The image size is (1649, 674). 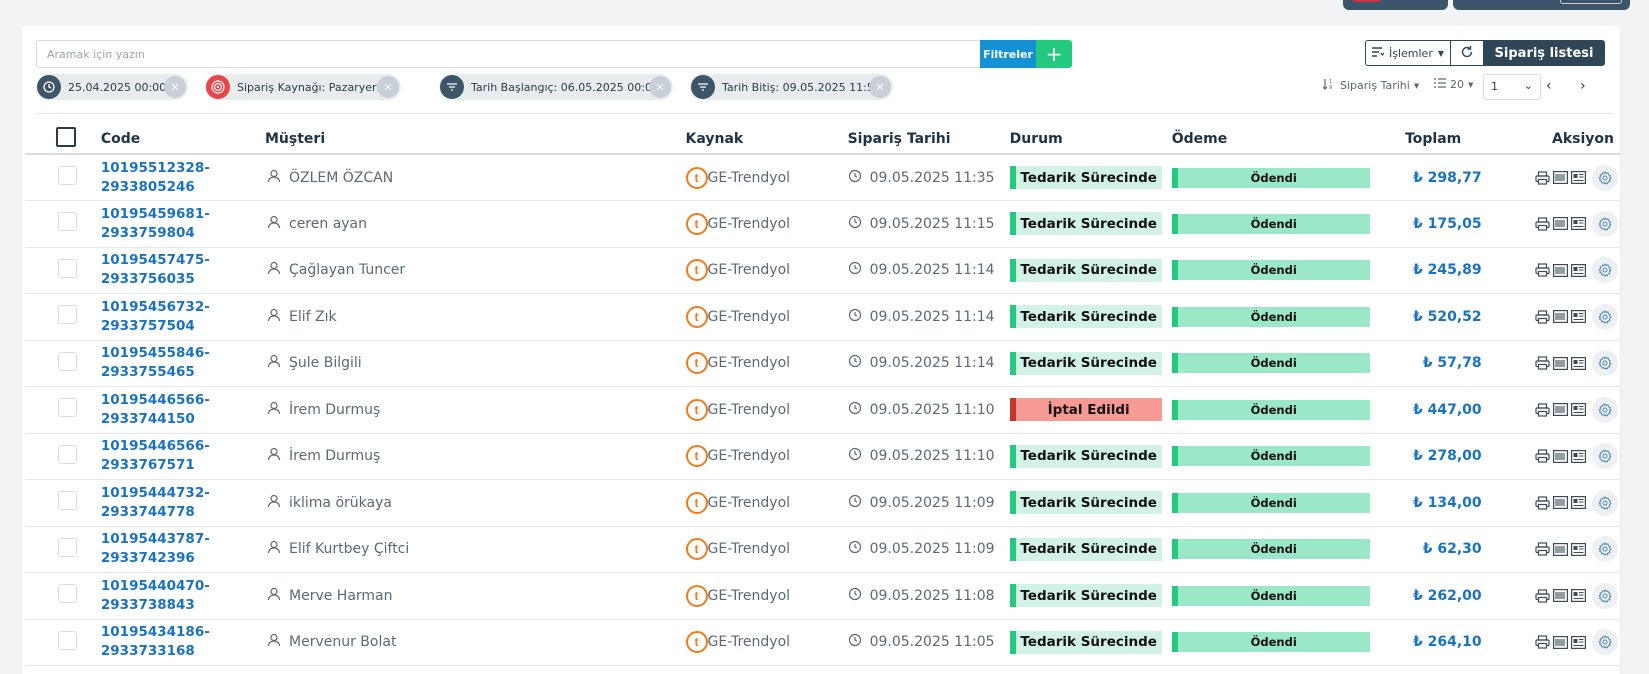 What do you see at coordinates (1549, 86) in the screenshot?
I see `prev-page-icon: ‹` at bounding box center [1549, 86].